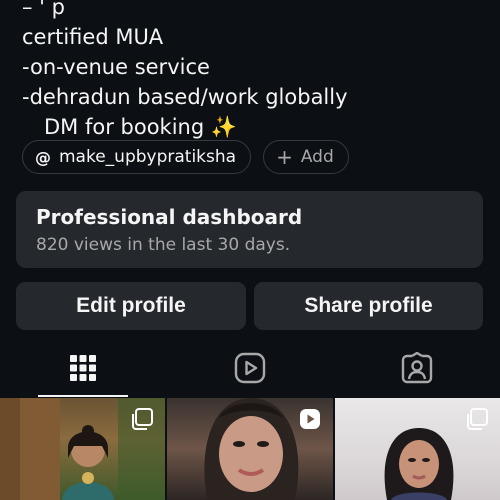  Describe the element at coordinates (93, 37) in the screenshot. I see `bio-line-1: certified MUA` at that location.